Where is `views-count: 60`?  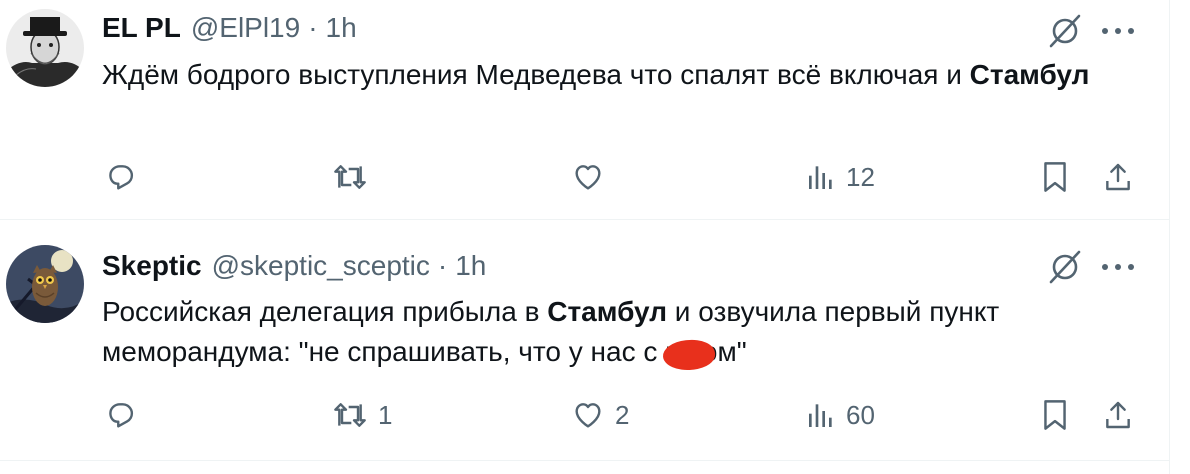 views-count: 60 is located at coordinates (860, 414).